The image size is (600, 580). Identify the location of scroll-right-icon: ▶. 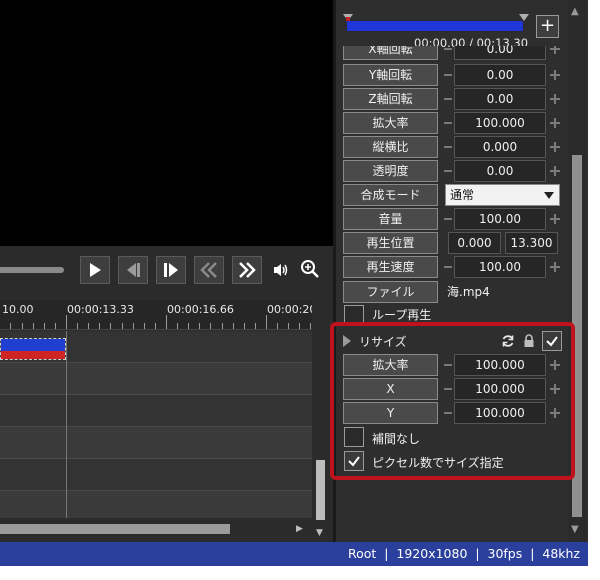
(299, 529).